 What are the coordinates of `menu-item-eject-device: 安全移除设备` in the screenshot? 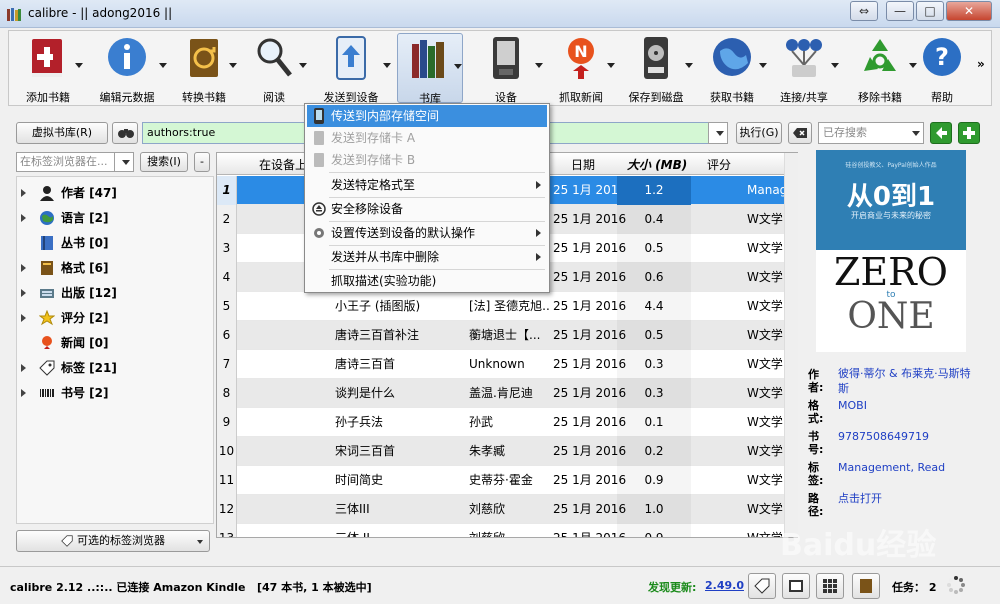 It's located at (427, 209).